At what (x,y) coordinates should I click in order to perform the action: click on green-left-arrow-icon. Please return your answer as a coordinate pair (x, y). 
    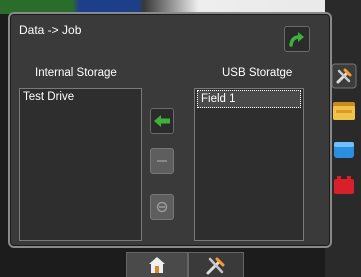
    Looking at the image, I should click on (162, 121).